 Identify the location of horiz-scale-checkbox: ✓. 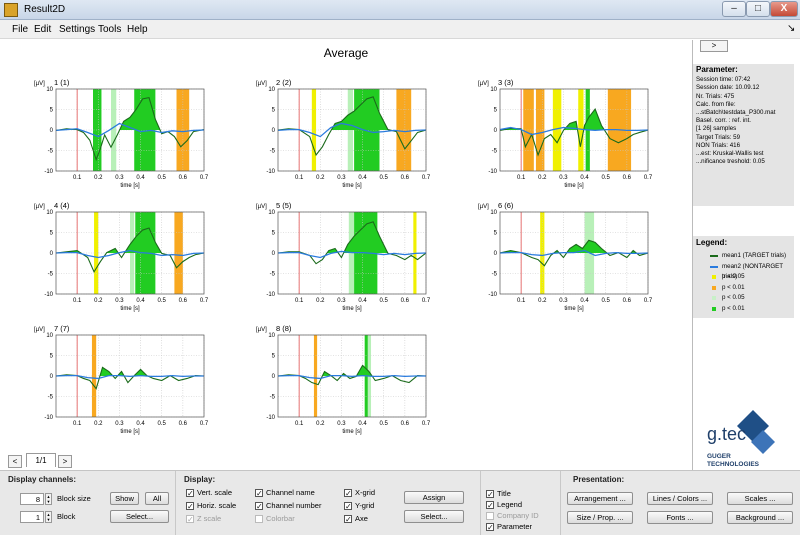
(190, 506).